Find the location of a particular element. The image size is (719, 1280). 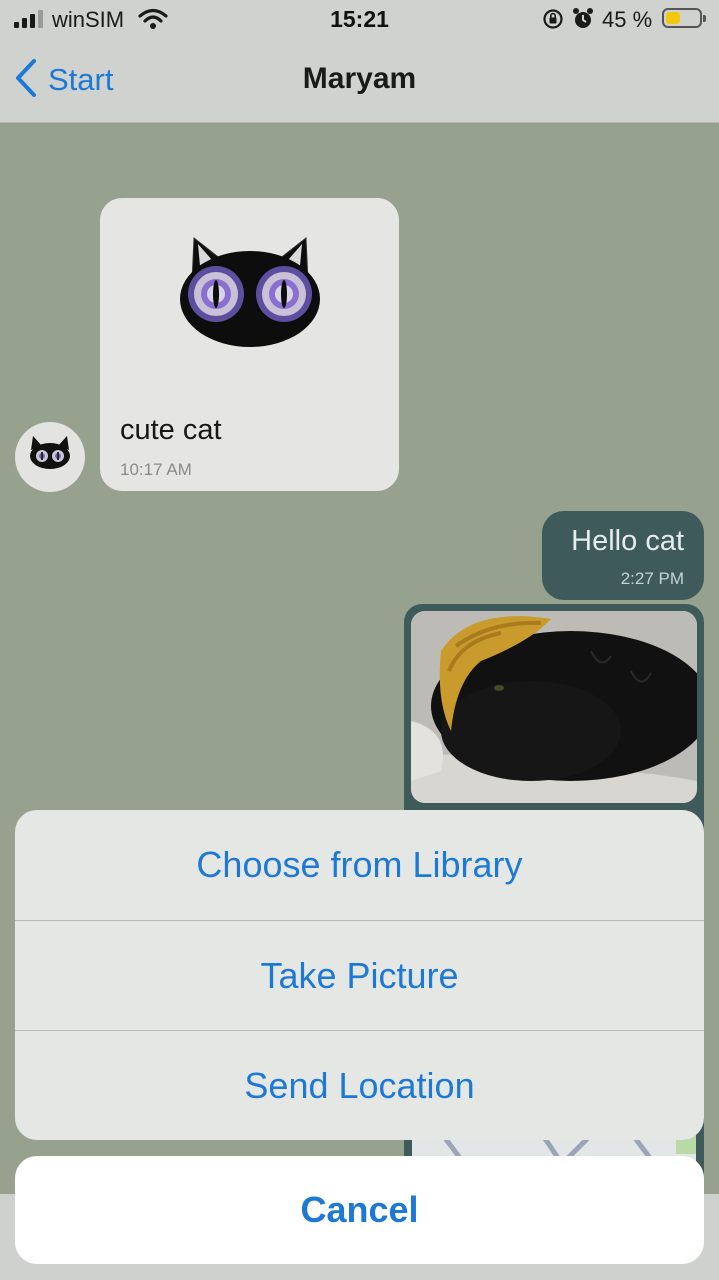

alarm-icon is located at coordinates (583, 21).